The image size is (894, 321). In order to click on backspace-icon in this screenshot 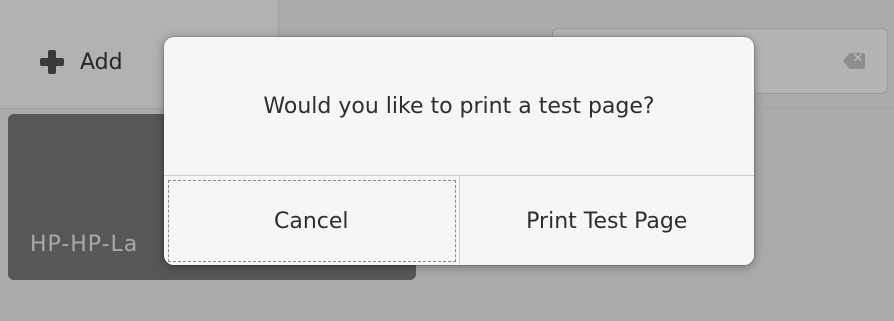, I will do `click(854, 61)`.